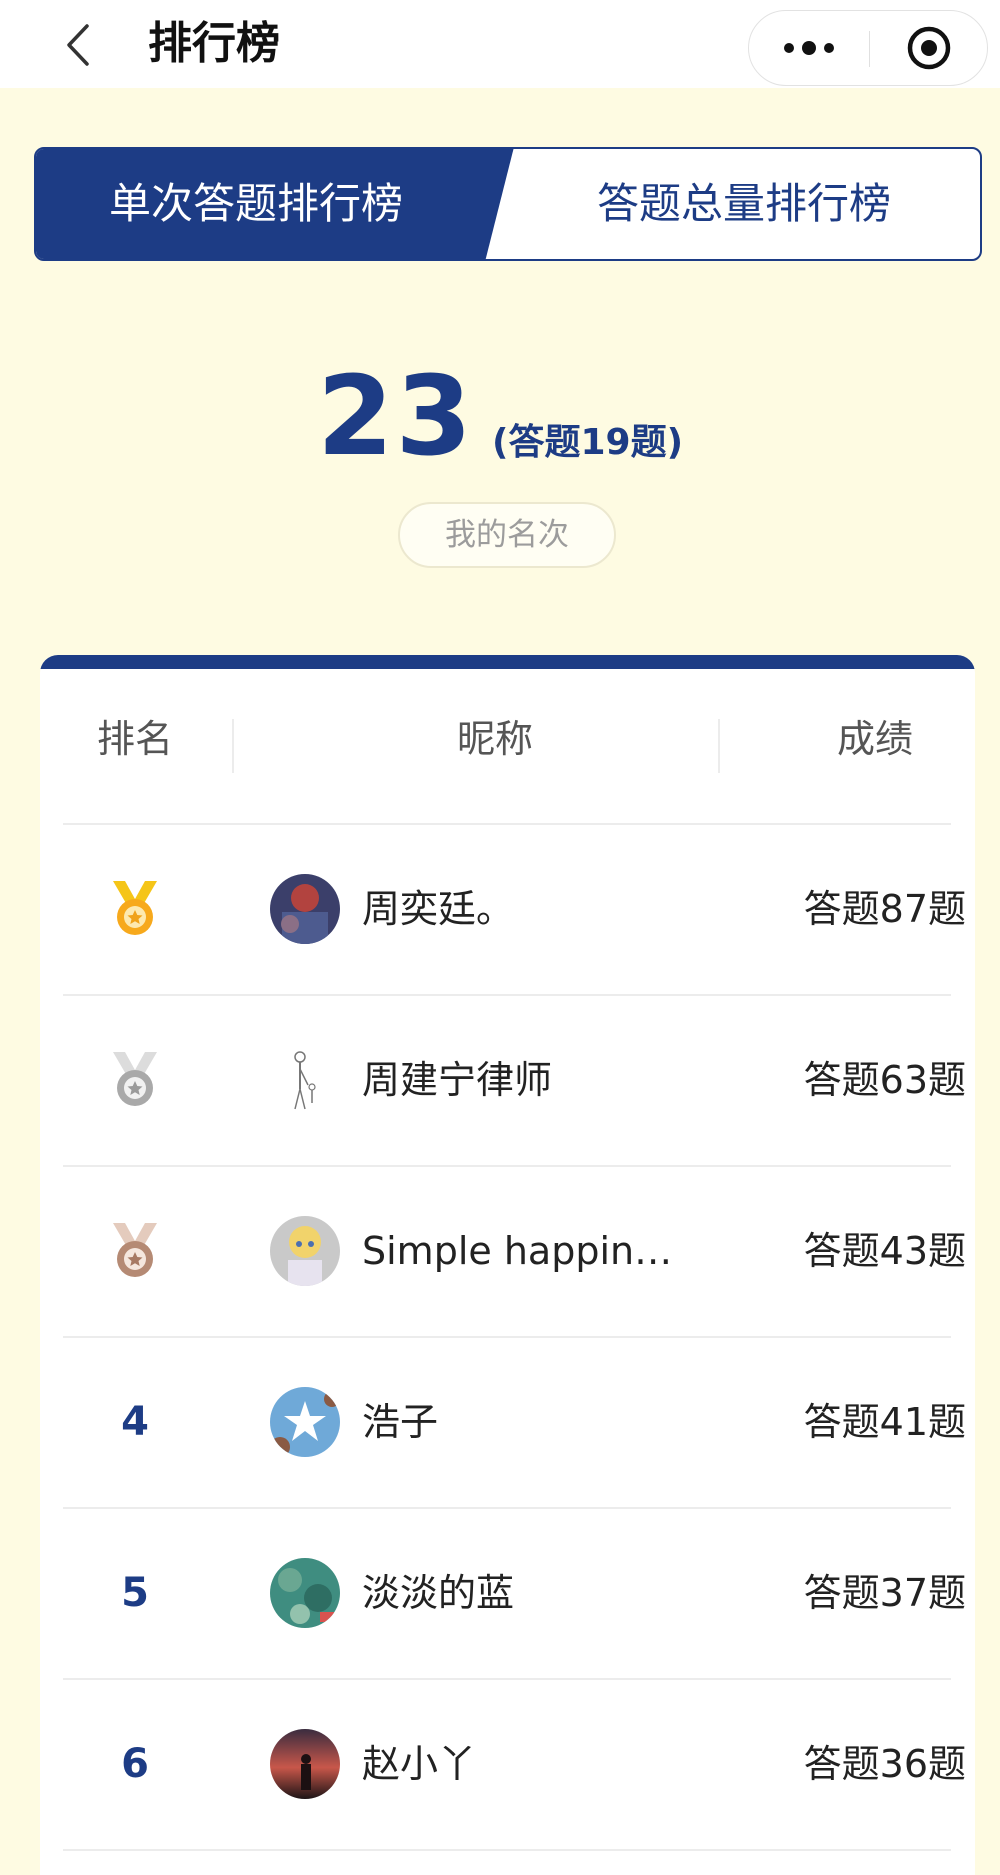  Describe the element at coordinates (507, 1422) in the screenshot. I see `table-row: 4 浩子 答题41题` at that location.